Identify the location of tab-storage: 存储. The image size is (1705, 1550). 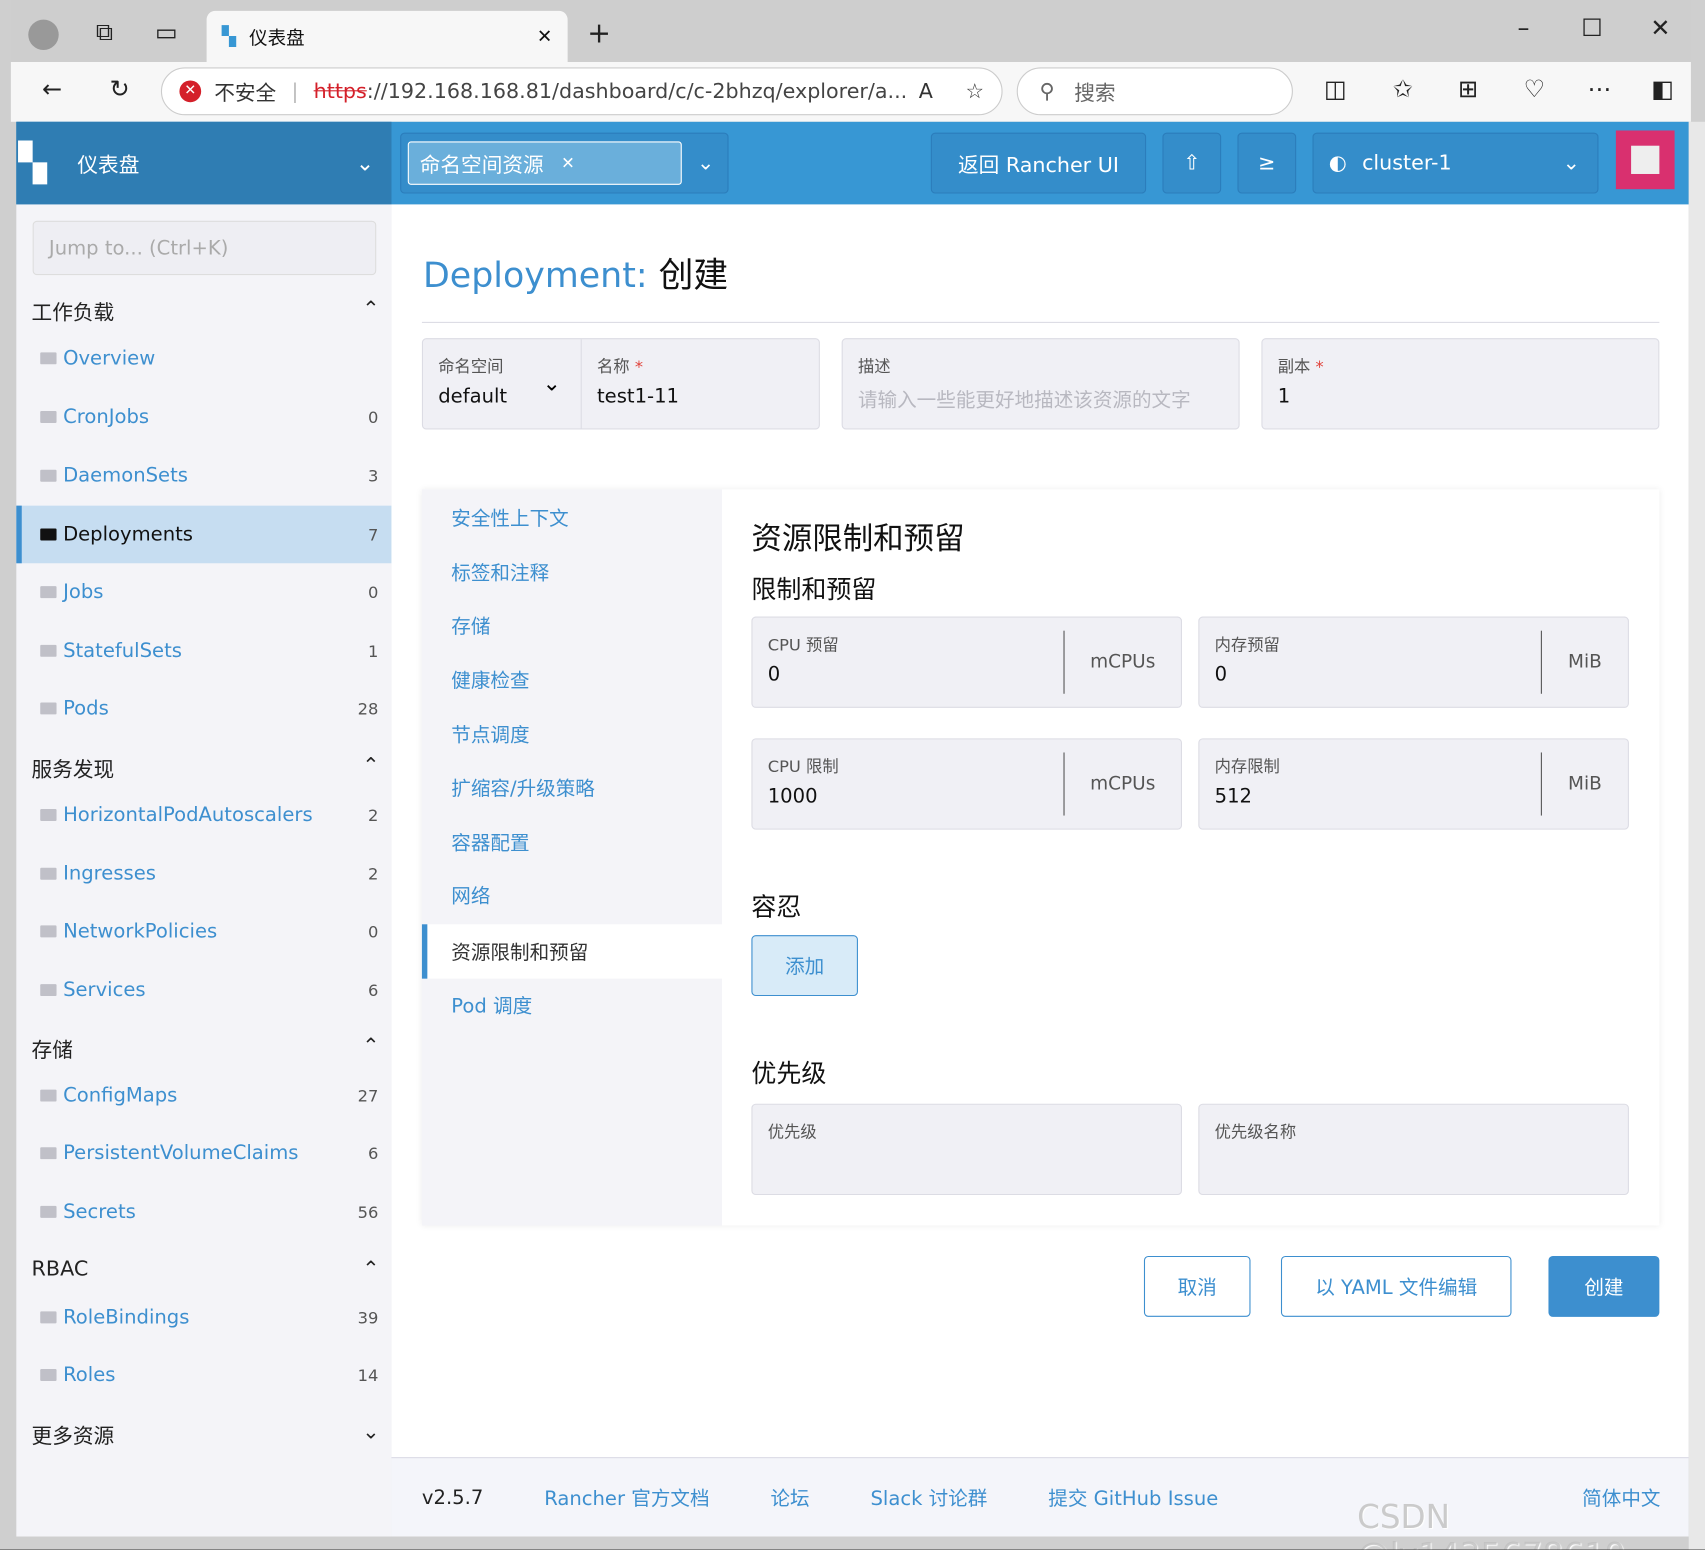
(470, 625).